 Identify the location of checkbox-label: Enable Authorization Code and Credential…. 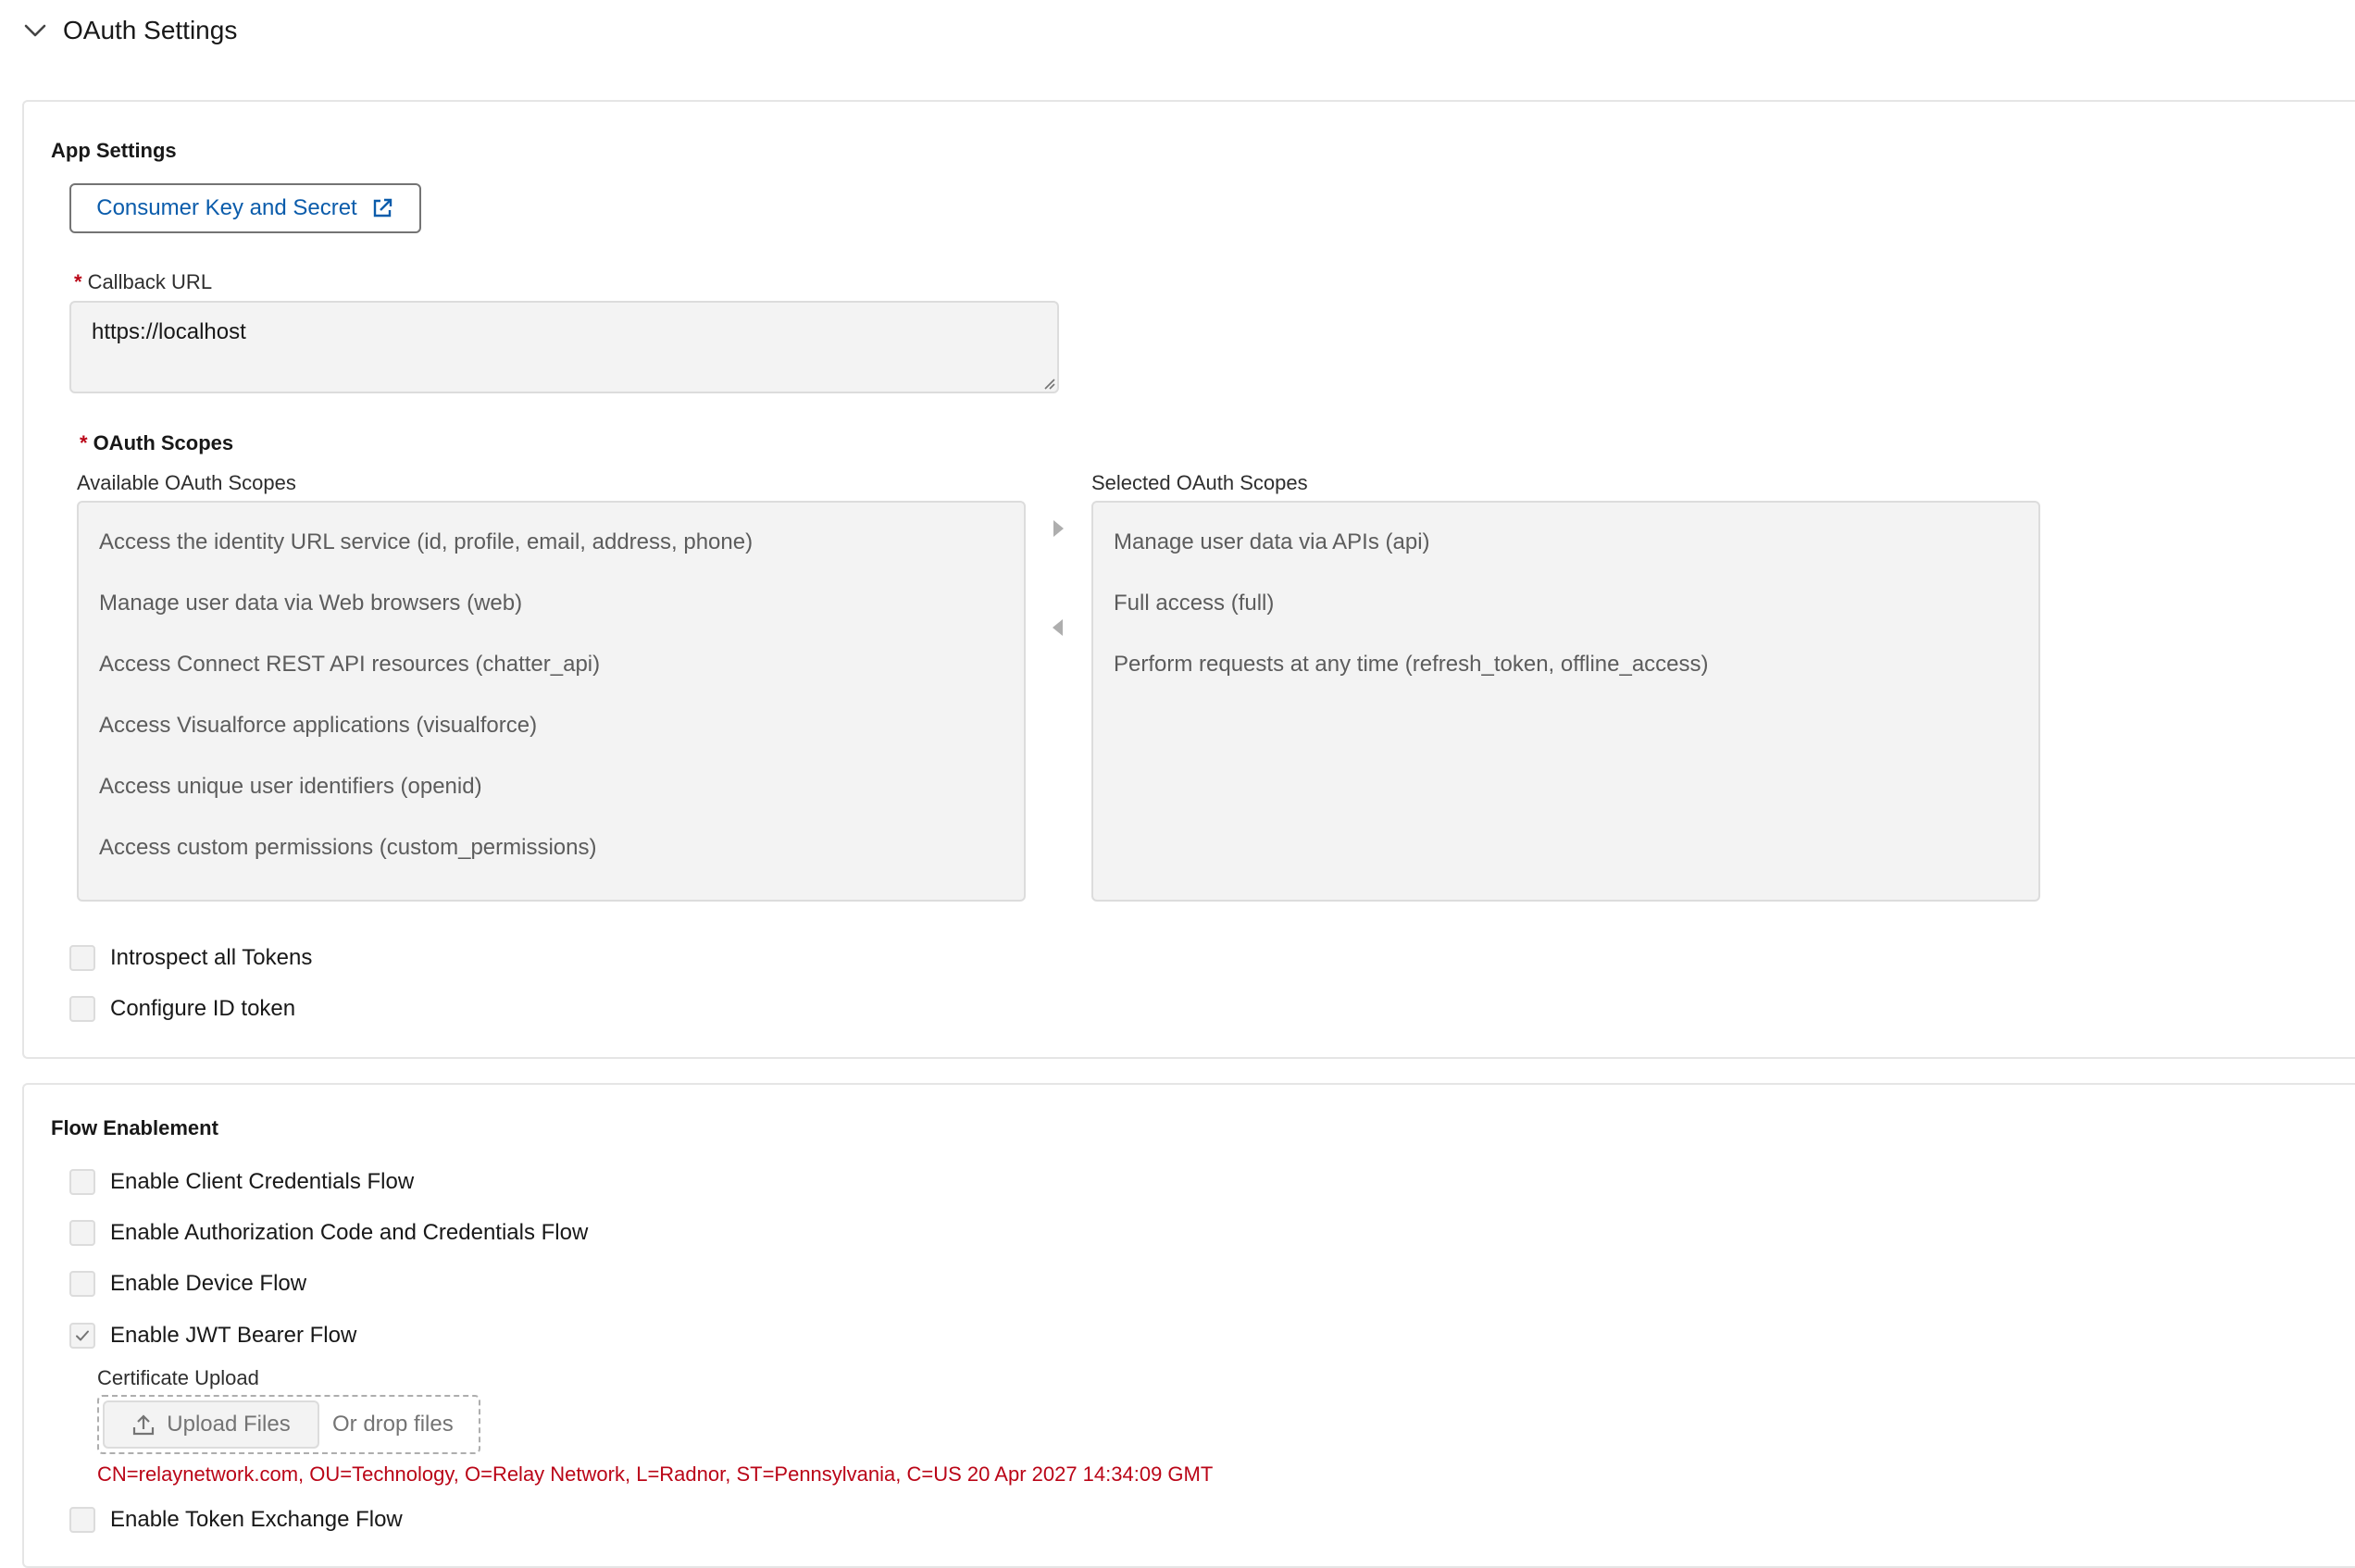
(349, 1232).